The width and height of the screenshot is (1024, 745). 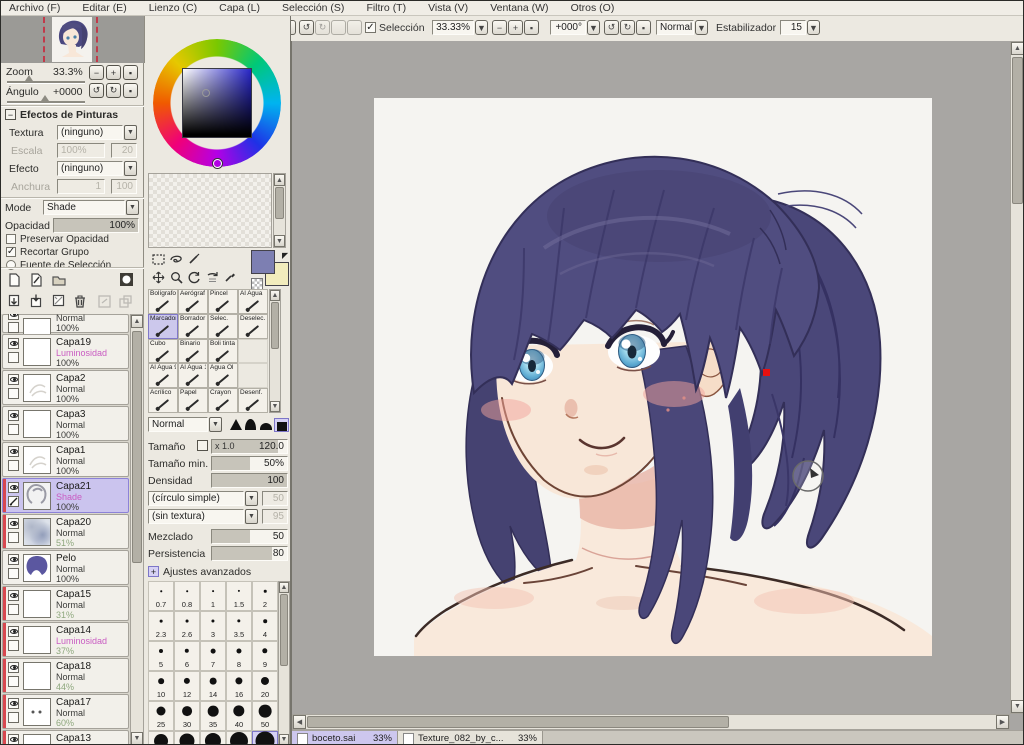 What do you see at coordinates (90, 168) in the screenshot?
I see `effect-dropdown: (ninguno)` at bounding box center [90, 168].